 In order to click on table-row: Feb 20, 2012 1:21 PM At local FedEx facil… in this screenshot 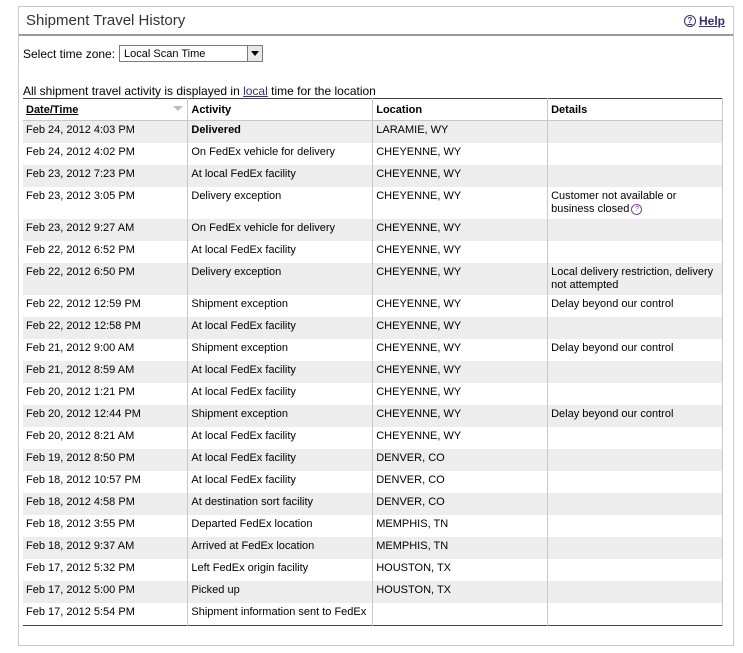, I will do `click(373, 394)`.